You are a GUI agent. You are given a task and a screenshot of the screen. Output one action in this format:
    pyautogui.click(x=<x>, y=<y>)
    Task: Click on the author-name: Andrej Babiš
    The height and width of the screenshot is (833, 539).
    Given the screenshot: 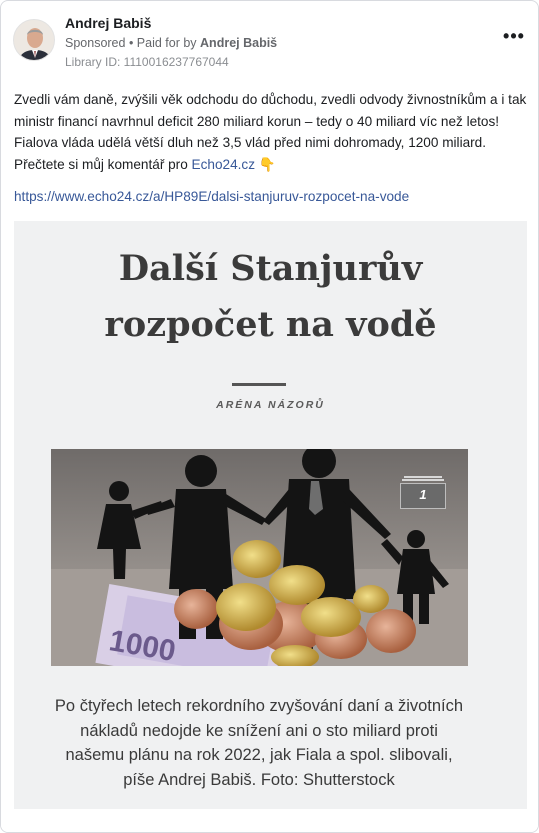 What is the action you would take?
    pyautogui.click(x=108, y=23)
    